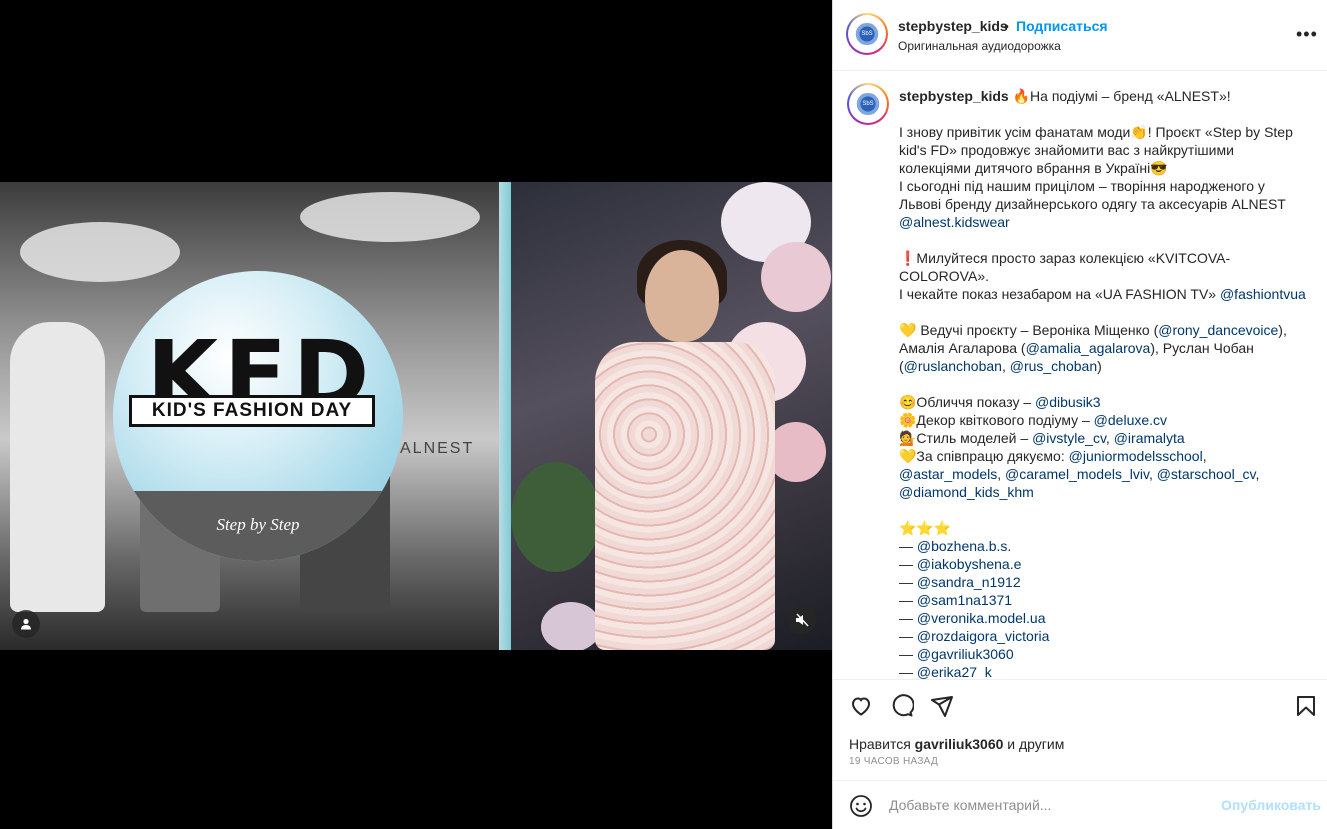 The width and height of the screenshot is (1327, 829). Describe the element at coordinates (953, 366) in the screenshot. I see `mention-link: @ruslanchoban` at that location.